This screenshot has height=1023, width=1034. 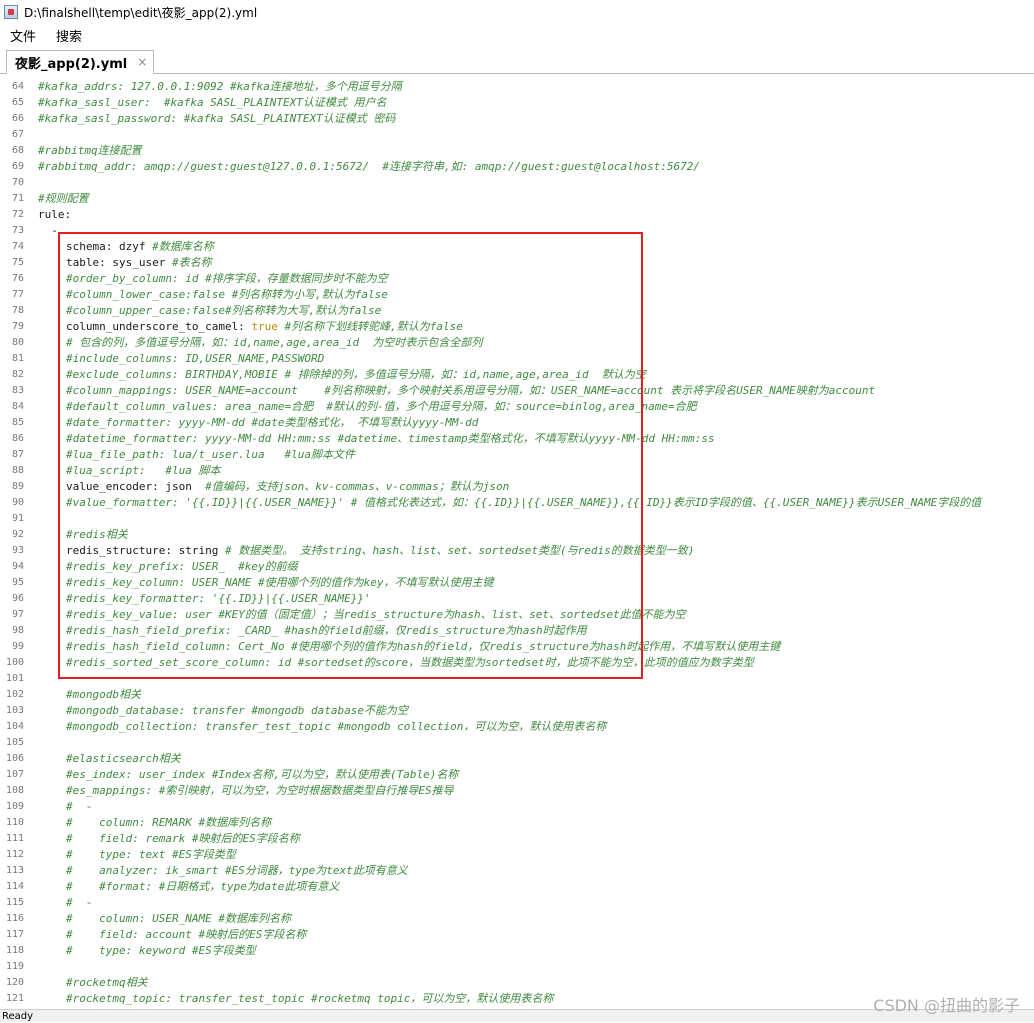 I want to click on code-comment: #order_by_column: id #排序字段，存量数据同步时不能为空, so click(x=227, y=278).